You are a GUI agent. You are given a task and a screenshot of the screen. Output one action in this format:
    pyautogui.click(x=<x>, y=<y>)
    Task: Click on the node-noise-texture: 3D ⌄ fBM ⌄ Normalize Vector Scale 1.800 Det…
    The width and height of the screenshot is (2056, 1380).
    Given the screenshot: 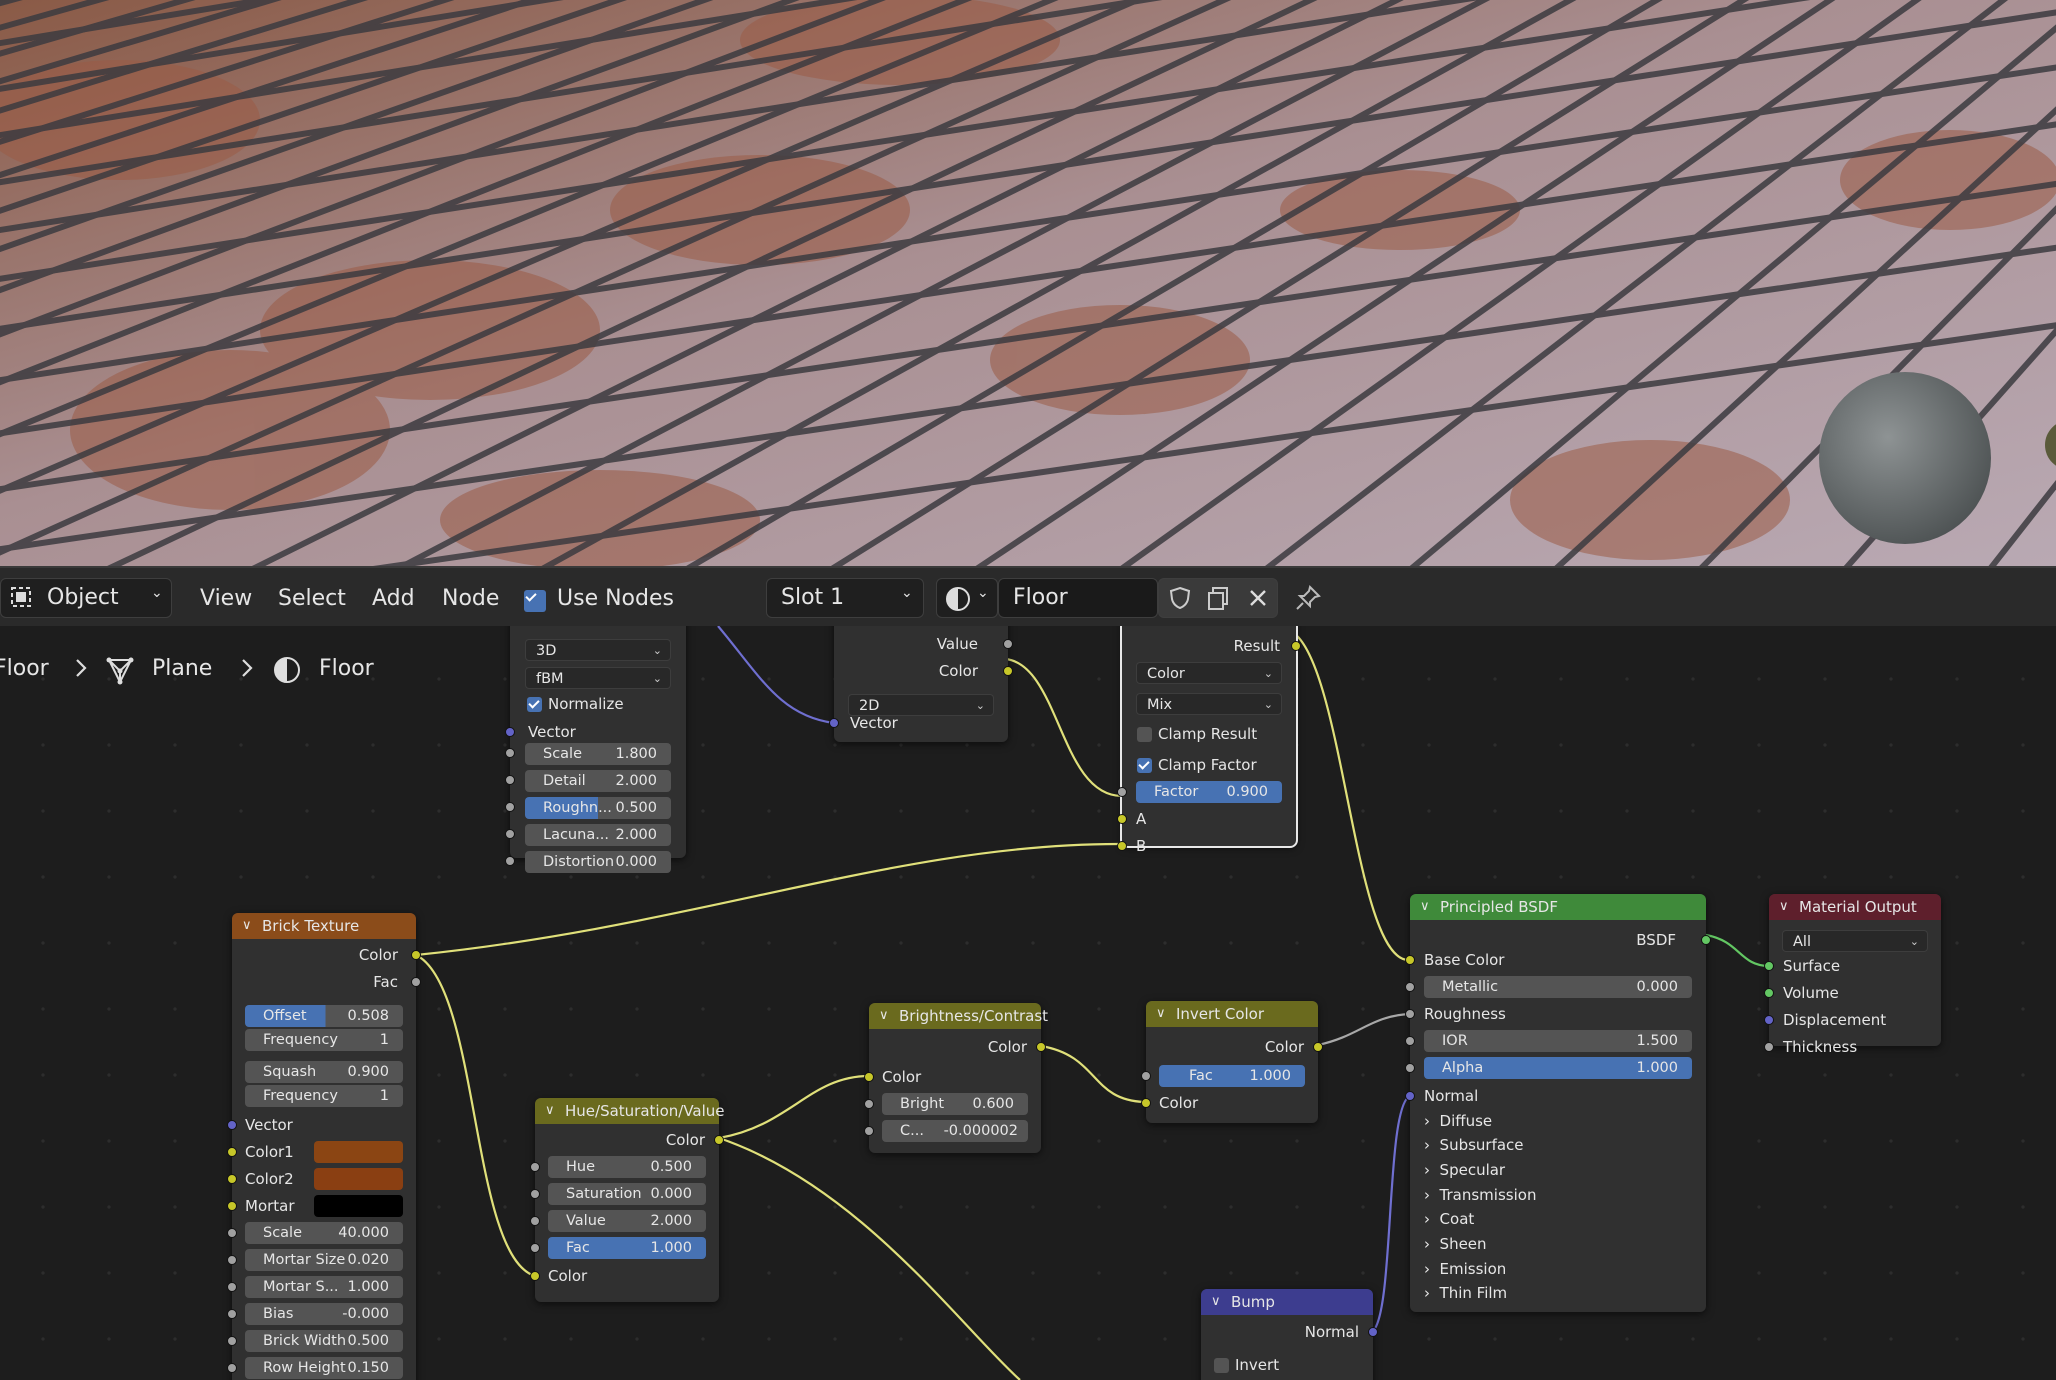 What is the action you would take?
    pyautogui.click(x=595, y=749)
    